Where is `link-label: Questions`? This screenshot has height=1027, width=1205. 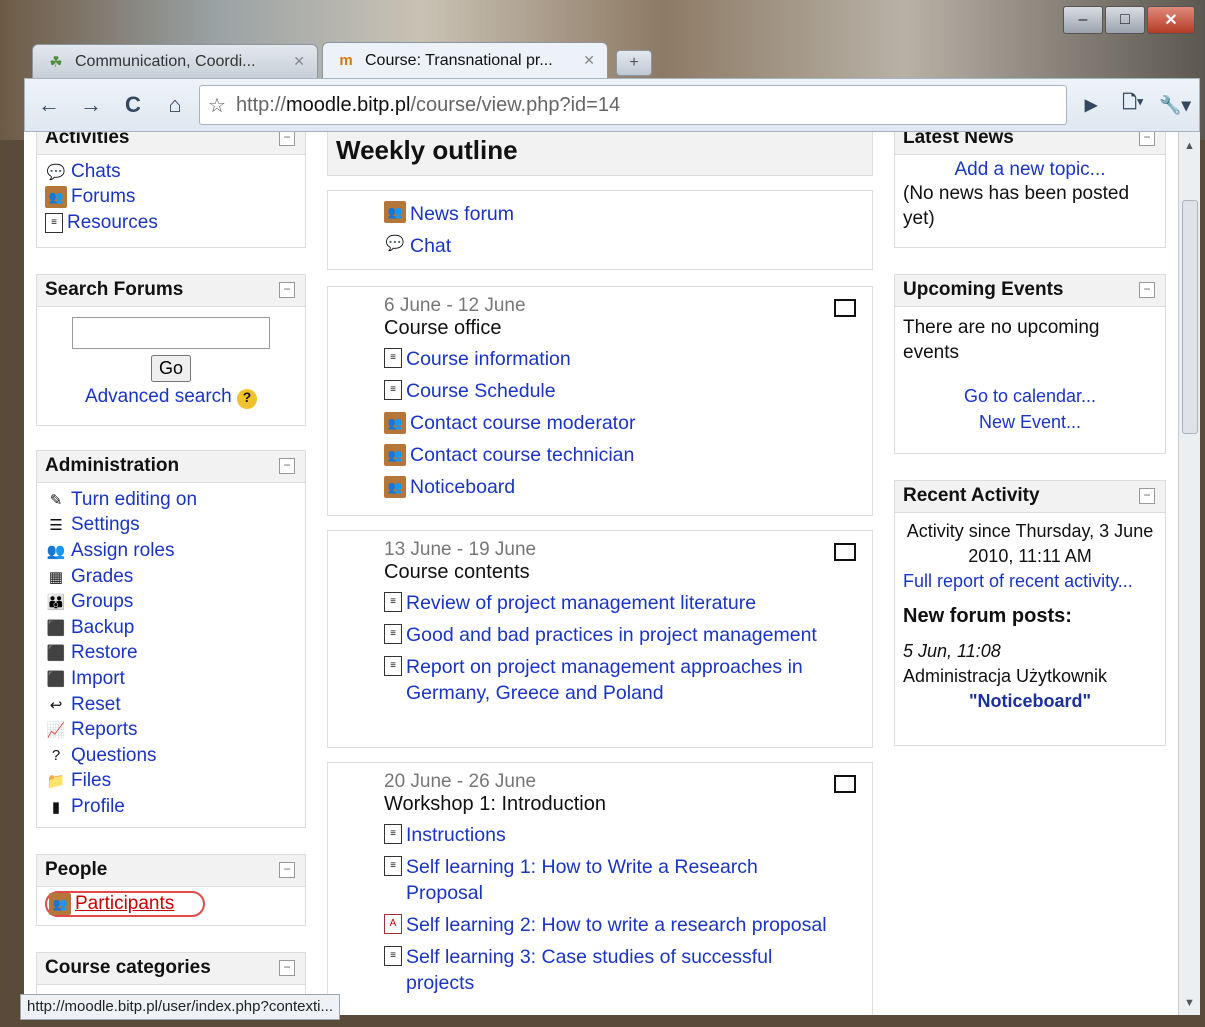
link-label: Questions is located at coordinates (114, 756).